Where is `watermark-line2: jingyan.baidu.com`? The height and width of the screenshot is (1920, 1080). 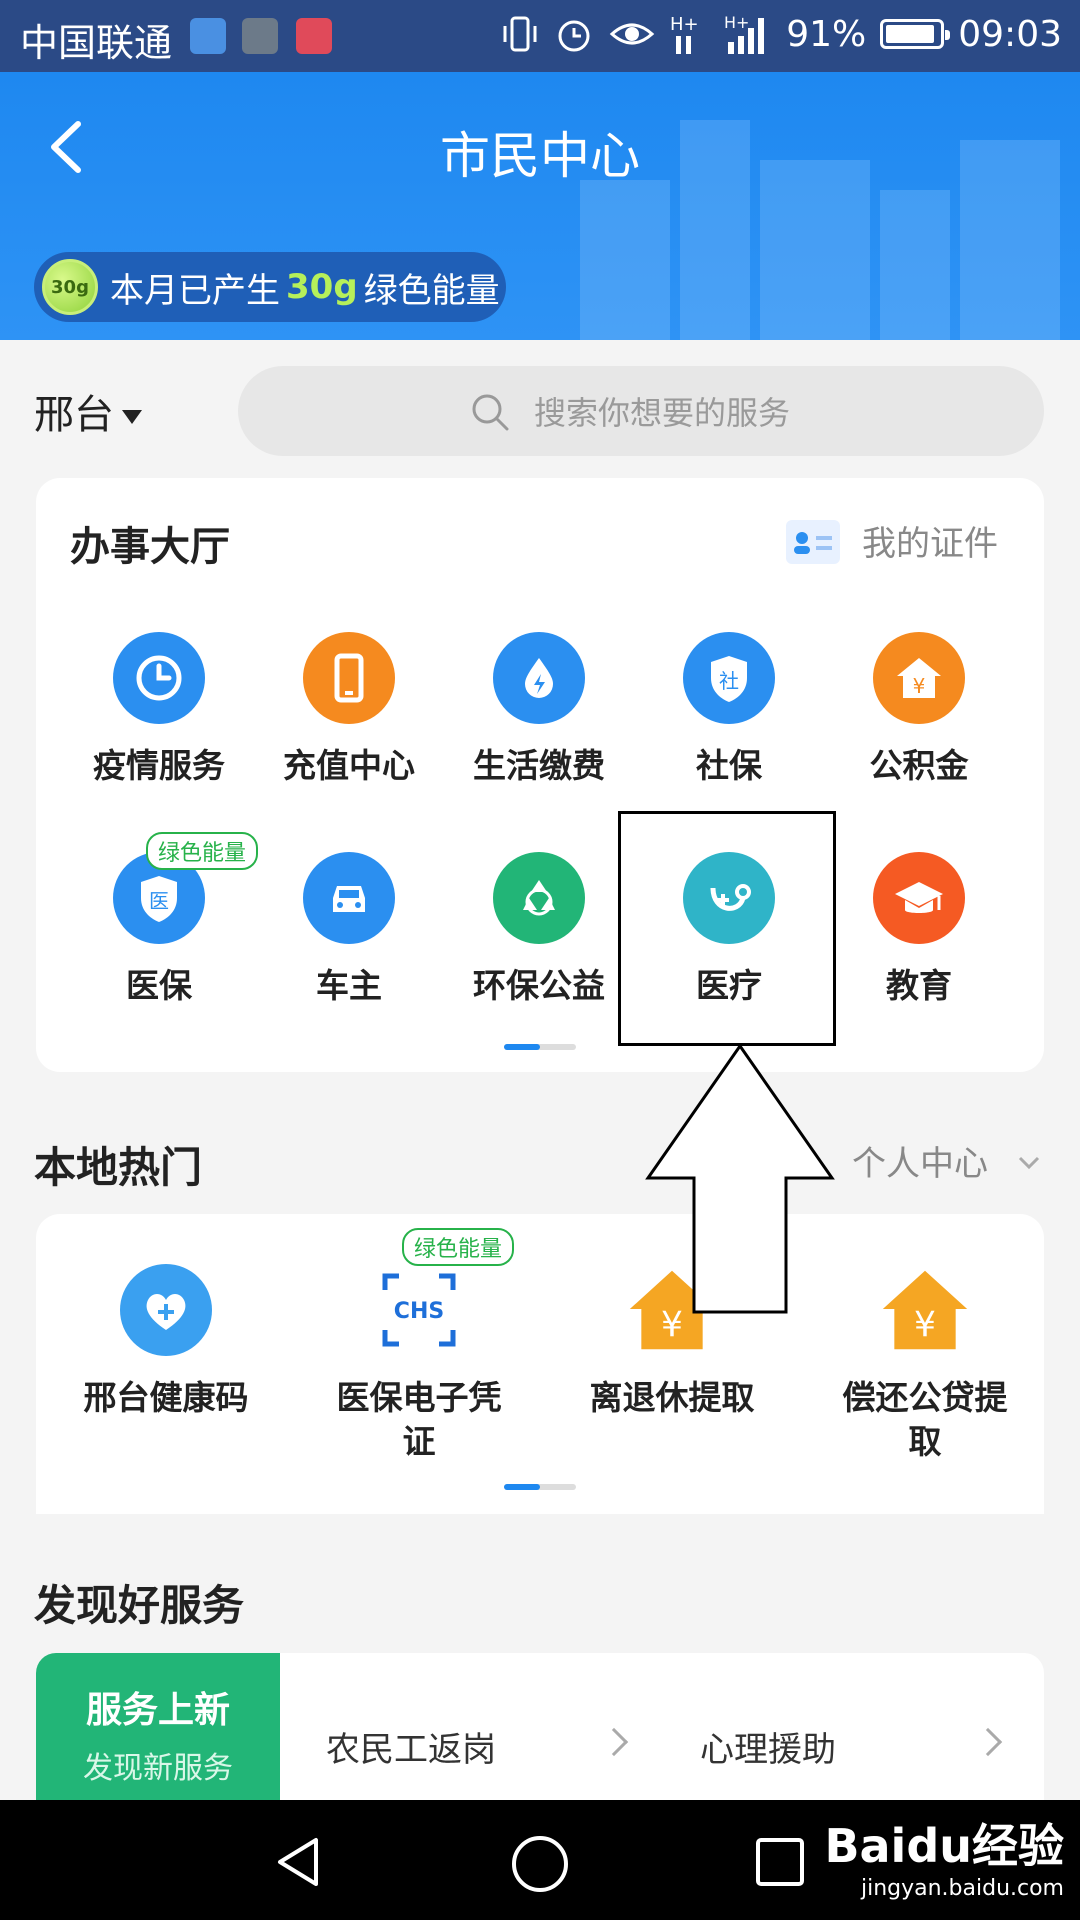 watermark-line2: jingyan.baidu.com is located at coordinates (962, 1888).